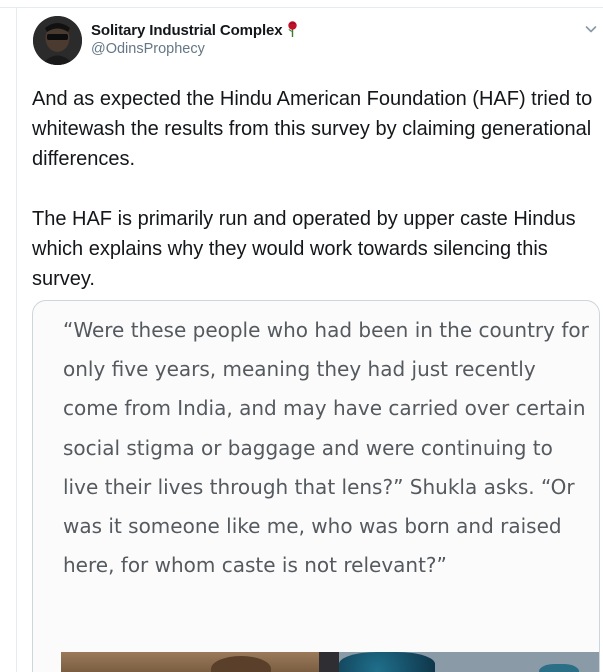 The image size is (603, 672). I want to click on avatar, so click(57, 40).